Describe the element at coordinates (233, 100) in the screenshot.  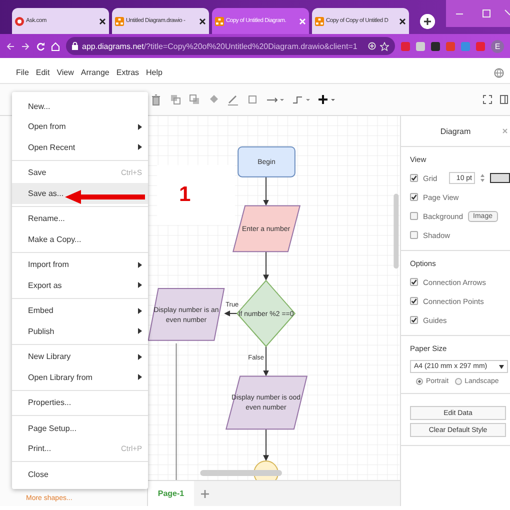
I see `pencil-icon` at that location.